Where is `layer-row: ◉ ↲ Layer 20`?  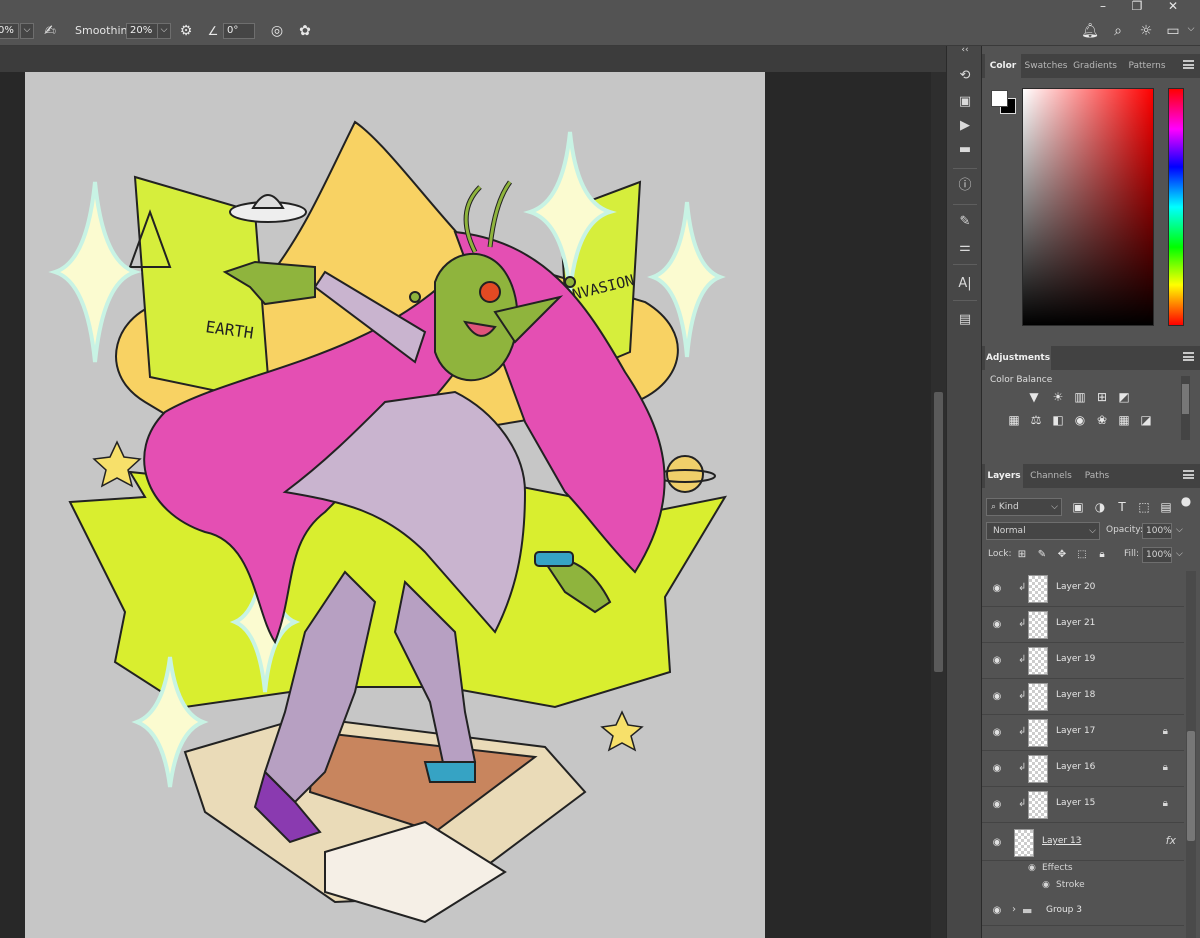 layer-row: ◉ ↲ Layer 20 is located at coordinates (1083, 589).